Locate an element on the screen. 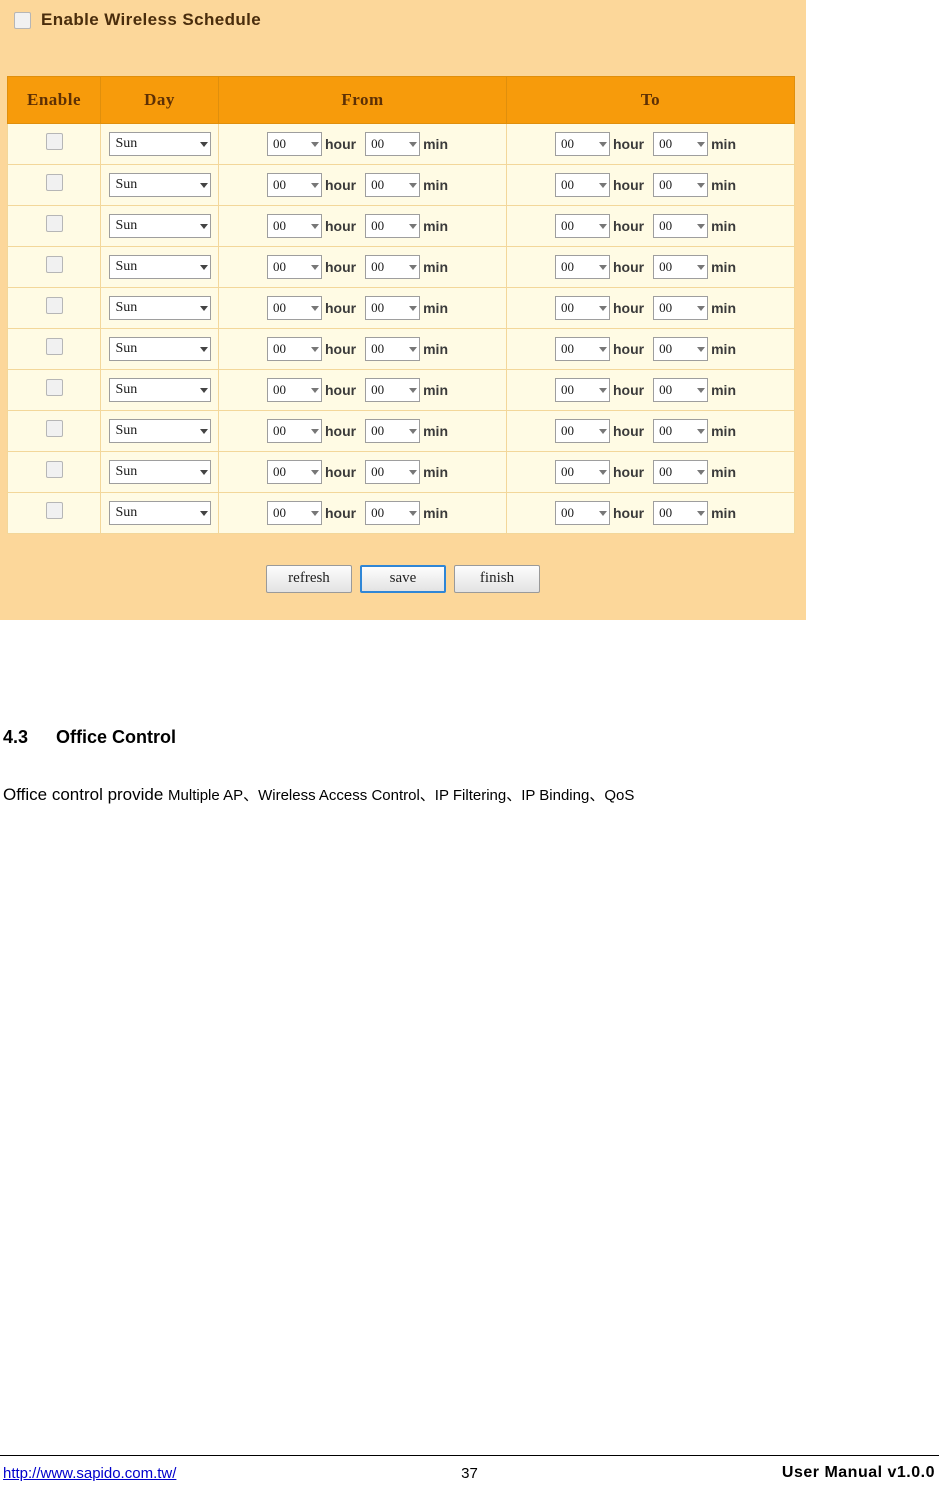  save-button: save is located at coordinates (403, 579).